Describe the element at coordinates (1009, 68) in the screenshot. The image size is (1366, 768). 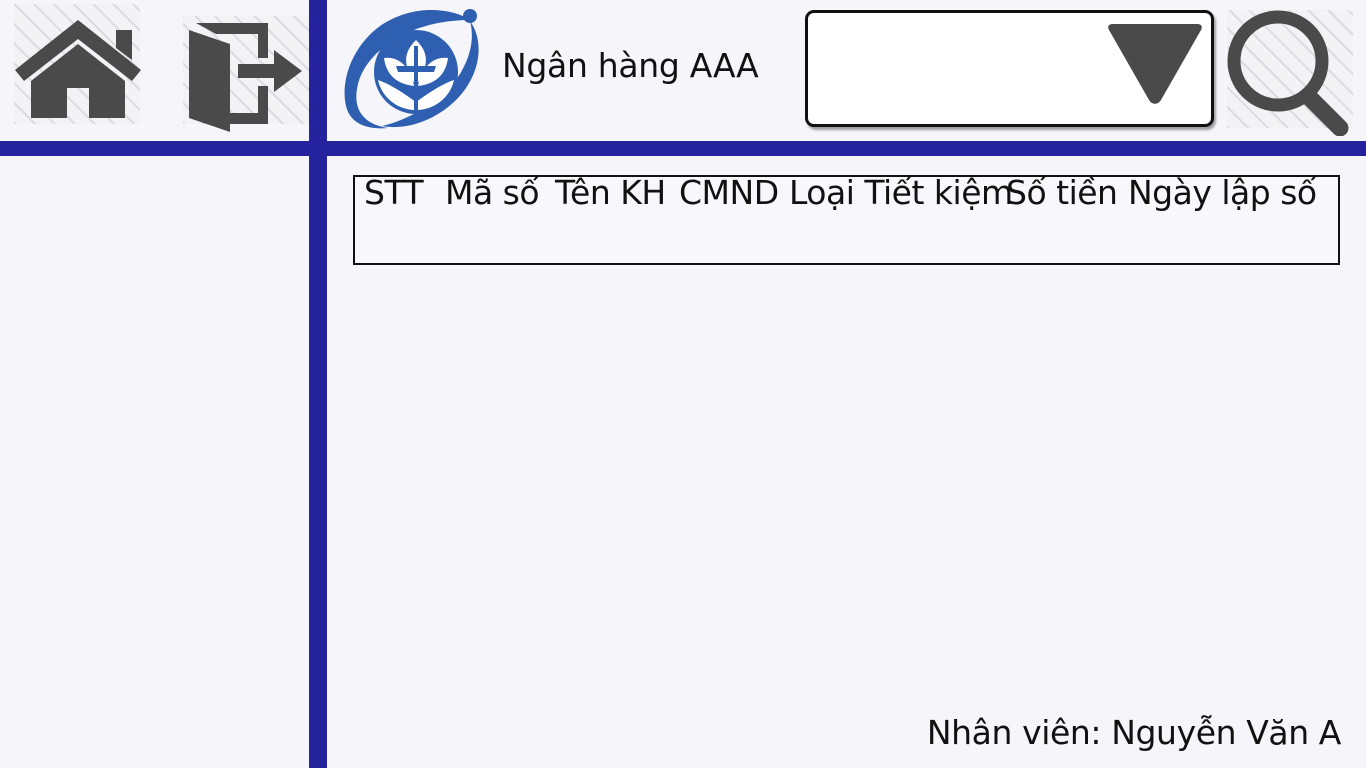
I see `search-dropdown` at that location.